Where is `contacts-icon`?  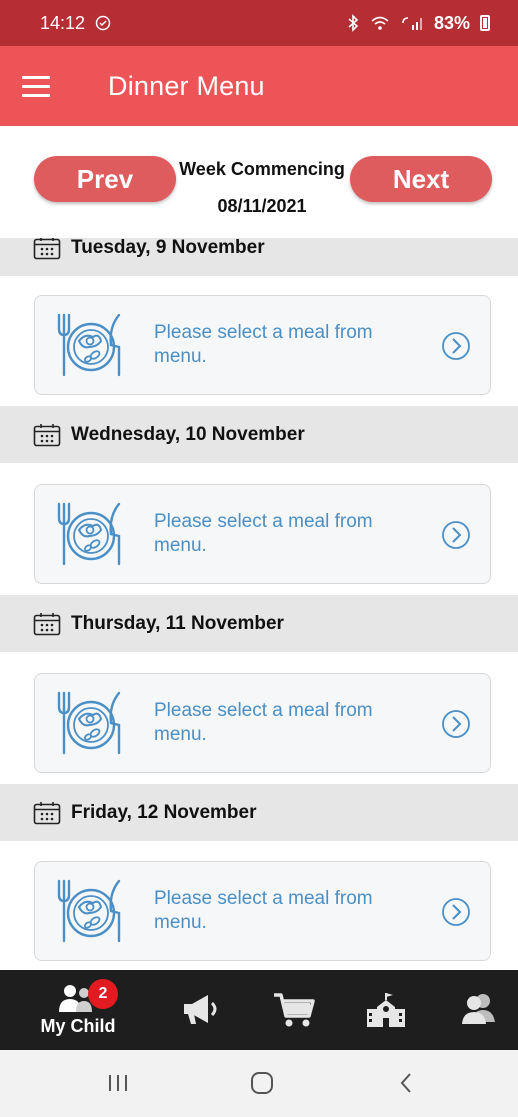 contacts-icon is located at coordinates (478, 1009).